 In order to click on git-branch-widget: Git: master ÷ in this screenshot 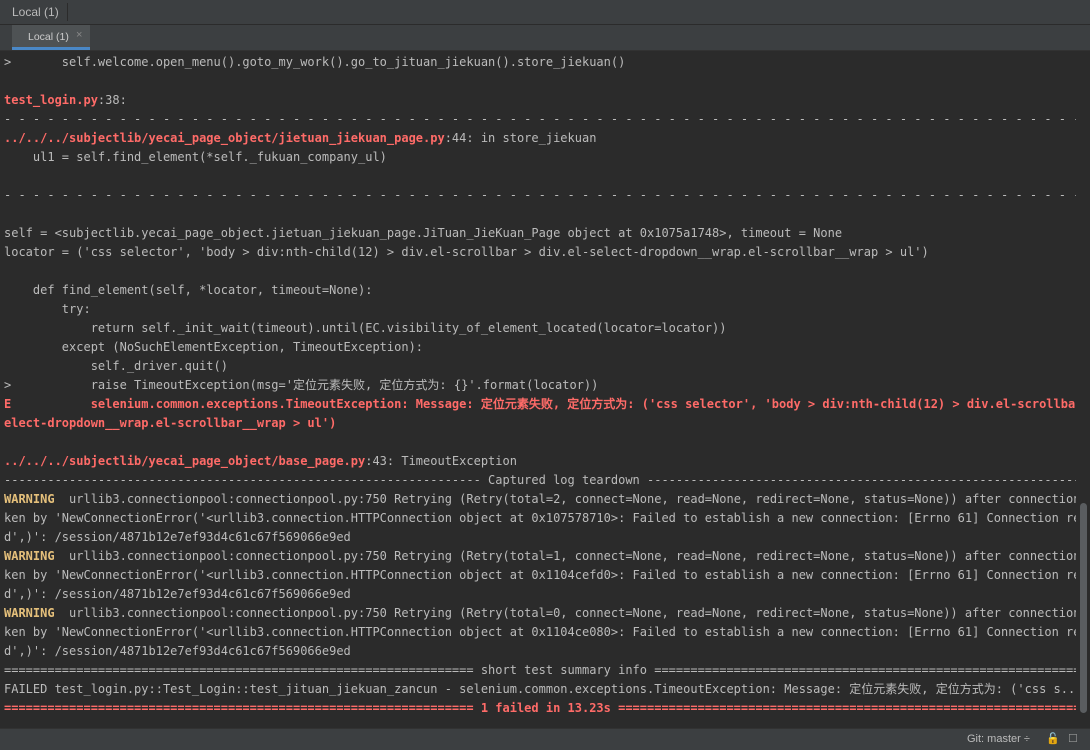, I will do `click(998, 739)`.